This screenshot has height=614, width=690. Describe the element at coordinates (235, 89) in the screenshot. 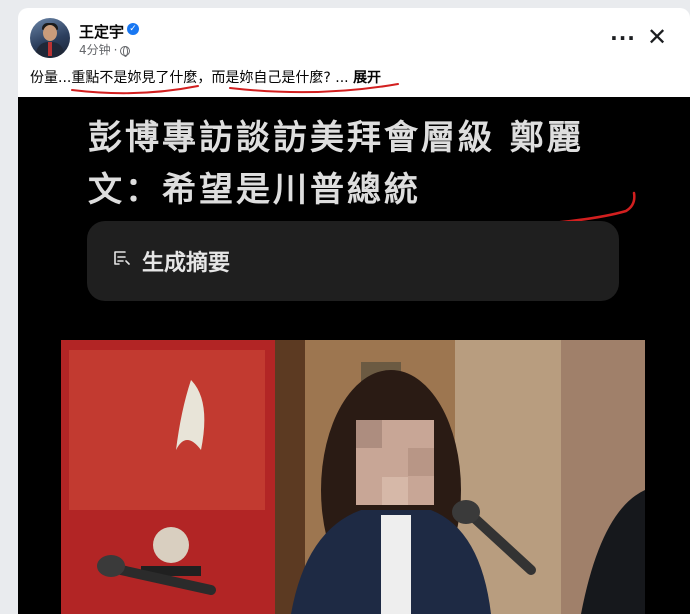

I see `ink-underline-text` at that location.